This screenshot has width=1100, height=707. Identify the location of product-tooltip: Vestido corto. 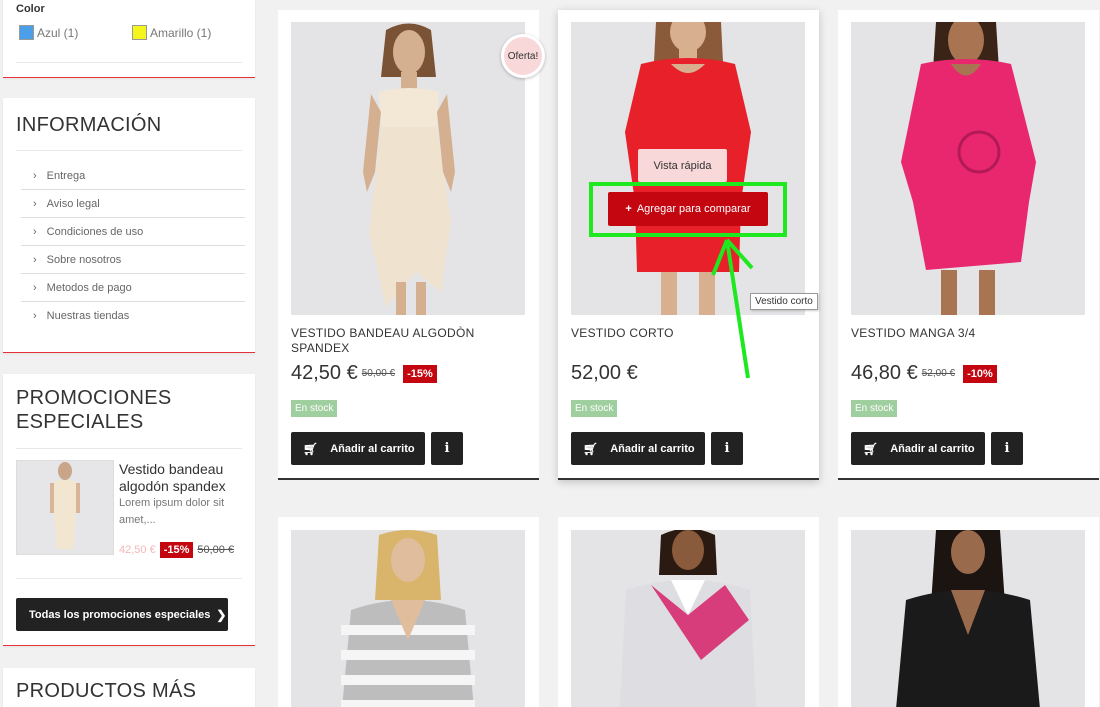
(784, 301).